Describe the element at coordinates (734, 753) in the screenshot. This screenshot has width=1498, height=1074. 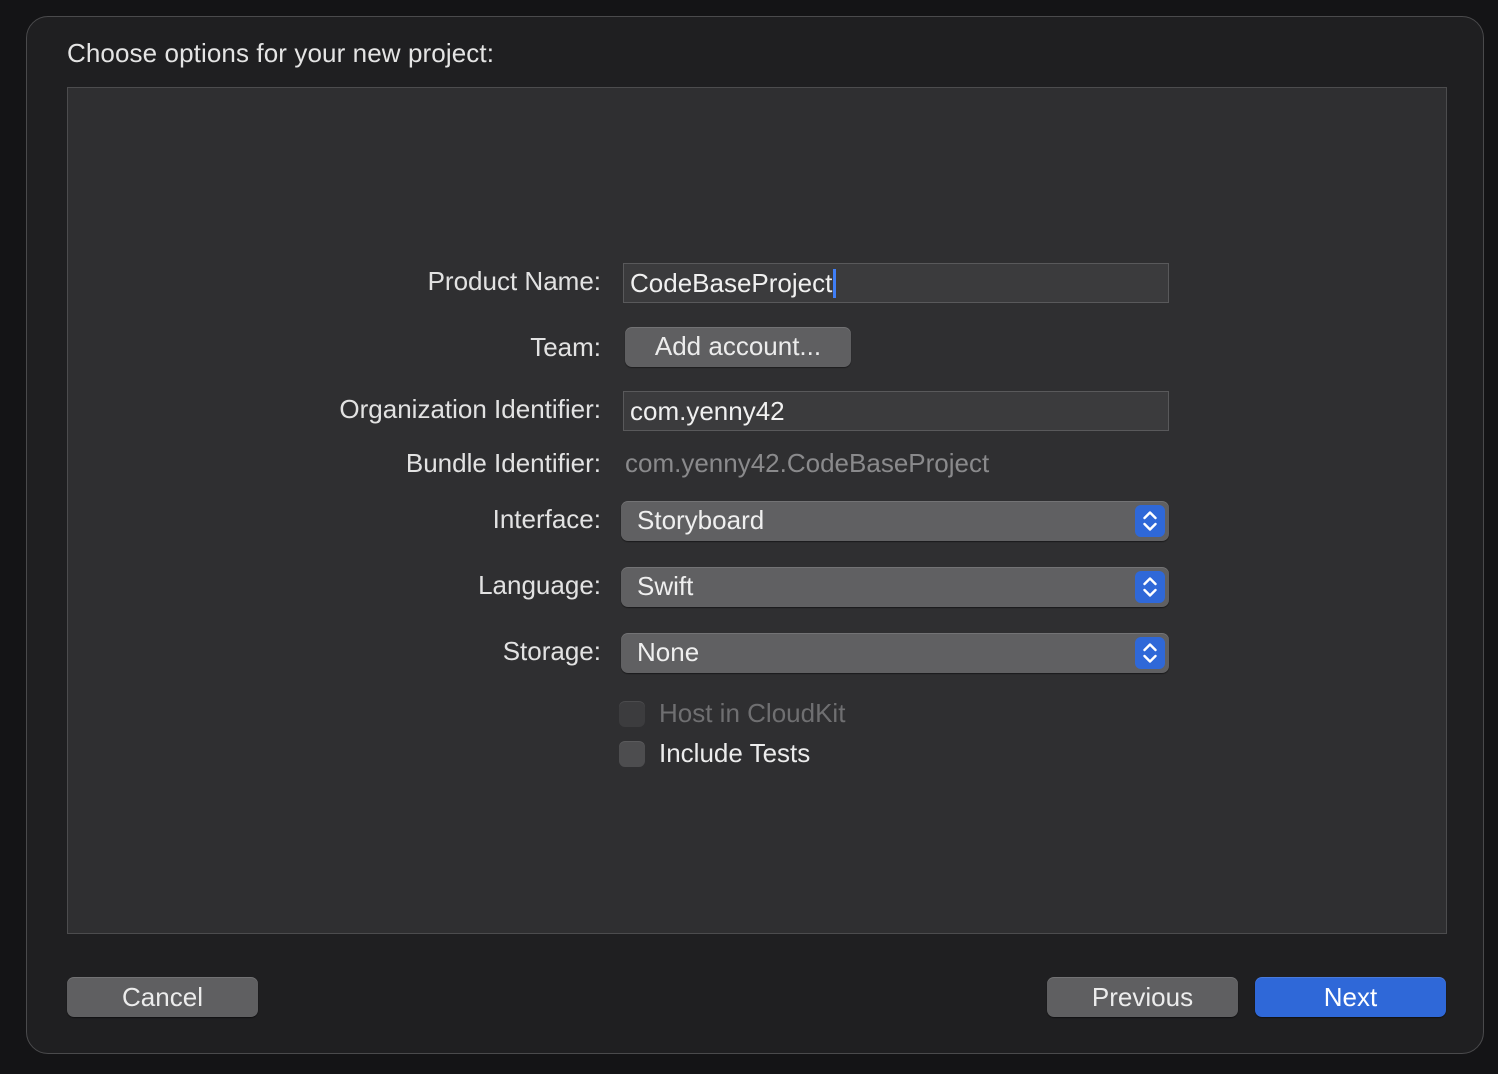
I see `include-tests-label: Include Tests` at that location.